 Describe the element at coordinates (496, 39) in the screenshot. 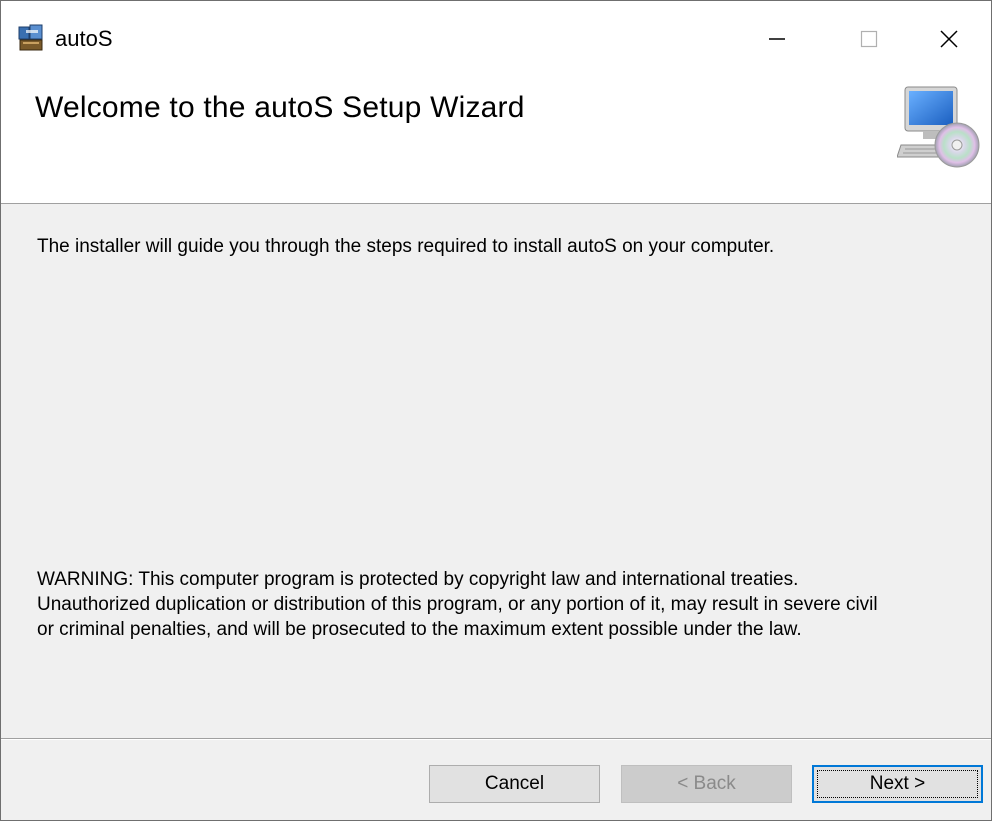

I see `title-bar: autoS` at that location.